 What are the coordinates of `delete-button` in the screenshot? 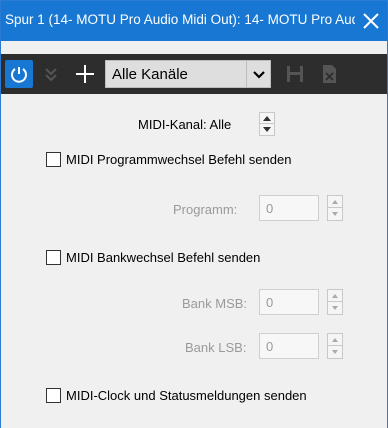 It's located at (329, 74).